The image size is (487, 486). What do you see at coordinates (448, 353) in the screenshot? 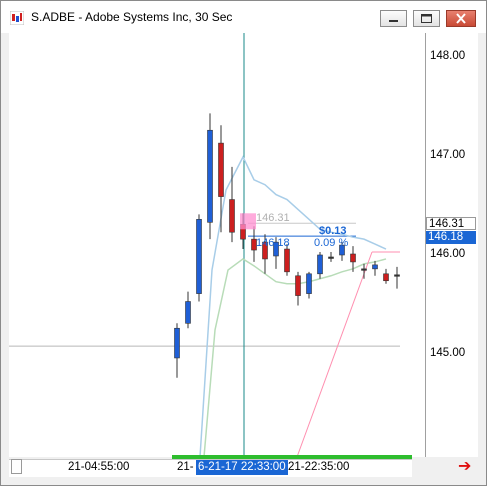
I see `y-tick-label: 145.00` at bounding box center [448, 353].